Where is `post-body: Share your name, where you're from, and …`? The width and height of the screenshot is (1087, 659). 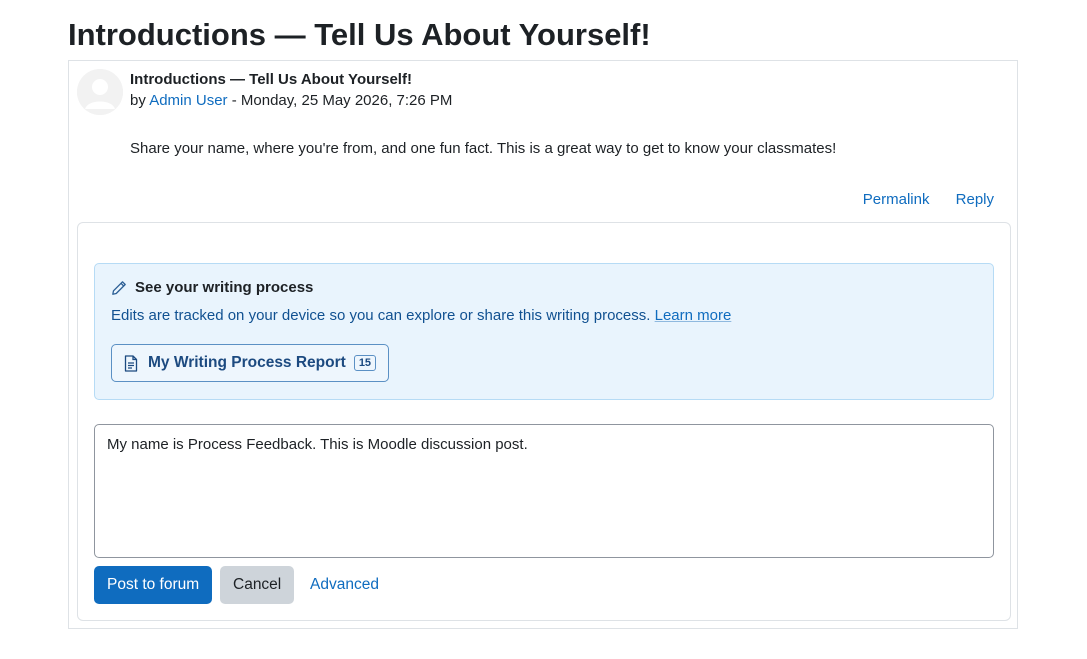 post-body: Share your name, where you're from, and … is located at coordinates (483, 148).